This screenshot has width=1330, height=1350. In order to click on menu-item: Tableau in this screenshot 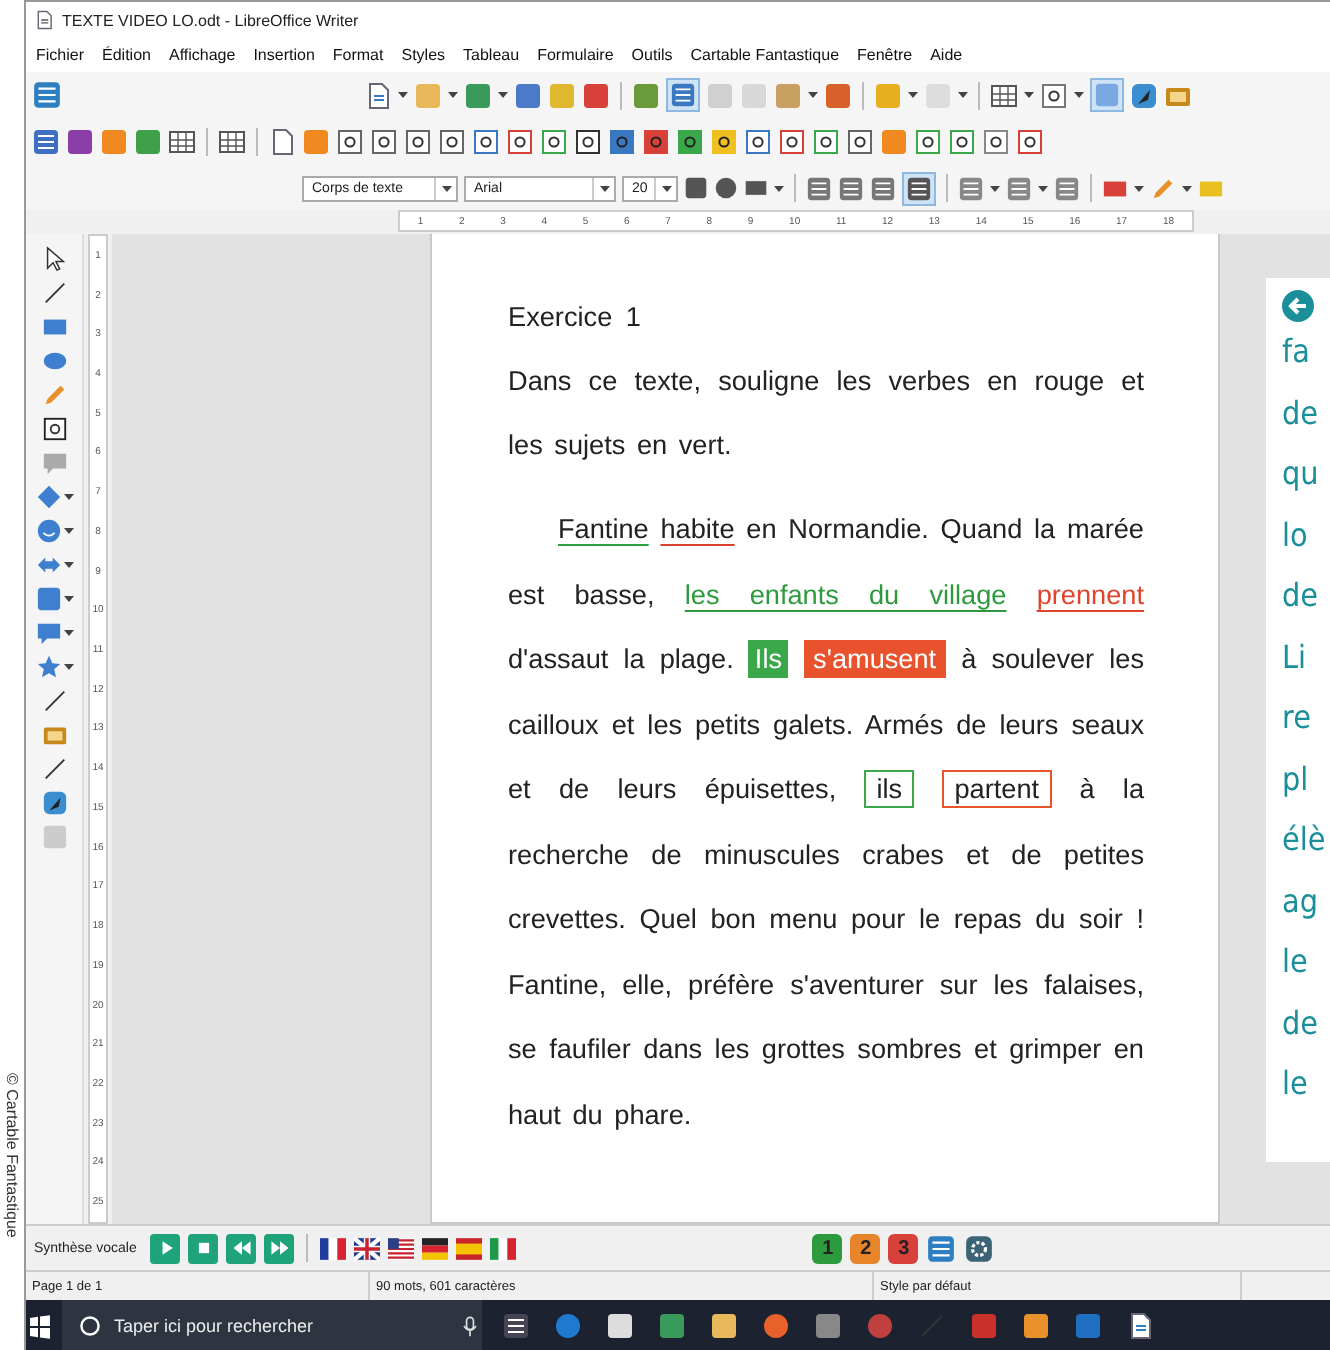, I will do `click(491, 55)`.